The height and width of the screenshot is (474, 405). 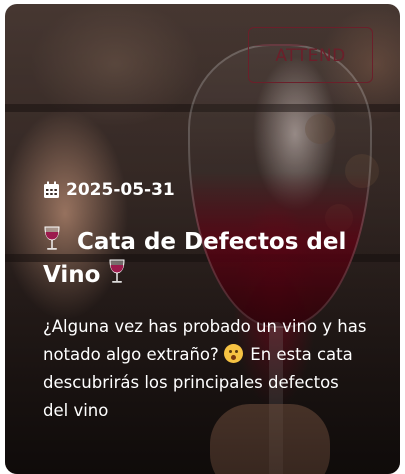 I want to click on attend-button: ATTEND, so click(x=310, y=55).